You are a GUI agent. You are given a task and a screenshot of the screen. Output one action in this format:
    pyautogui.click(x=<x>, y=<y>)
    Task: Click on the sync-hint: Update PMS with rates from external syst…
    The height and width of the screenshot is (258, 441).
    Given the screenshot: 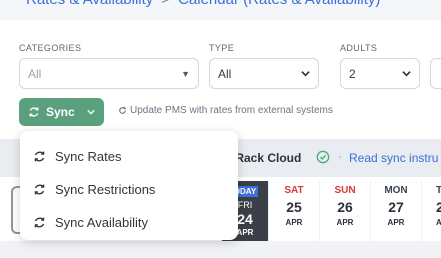 What is the action you would take?
    pyautogui.click(x=225, y=110)
    